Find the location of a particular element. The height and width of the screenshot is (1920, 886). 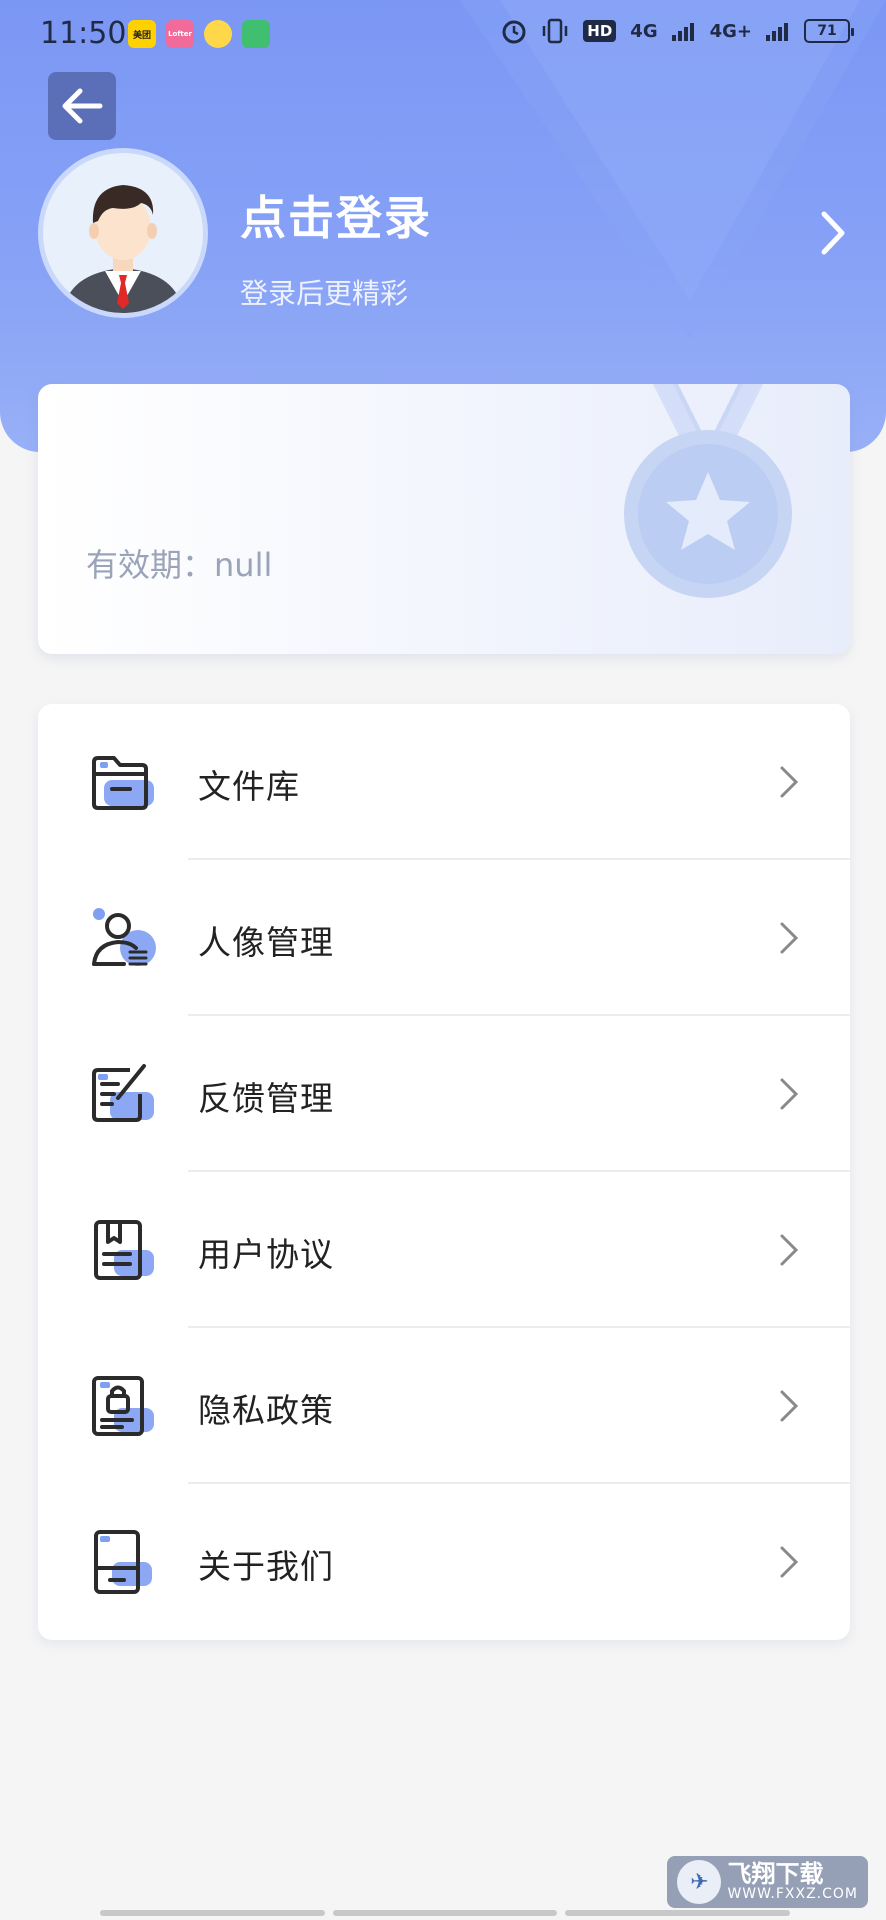

menu-item-privacy-policy: 隐私政策 is located at coordinates (444, 1406).